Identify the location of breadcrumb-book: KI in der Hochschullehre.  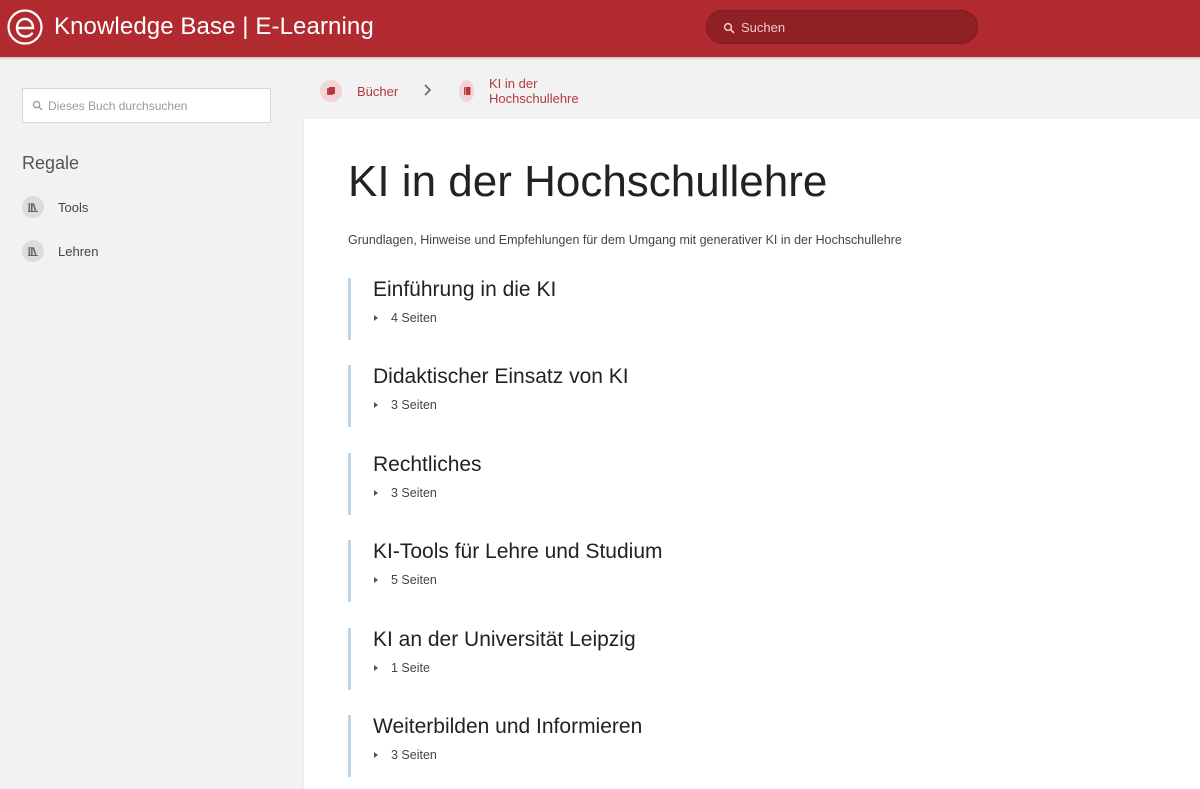
(522, 91).